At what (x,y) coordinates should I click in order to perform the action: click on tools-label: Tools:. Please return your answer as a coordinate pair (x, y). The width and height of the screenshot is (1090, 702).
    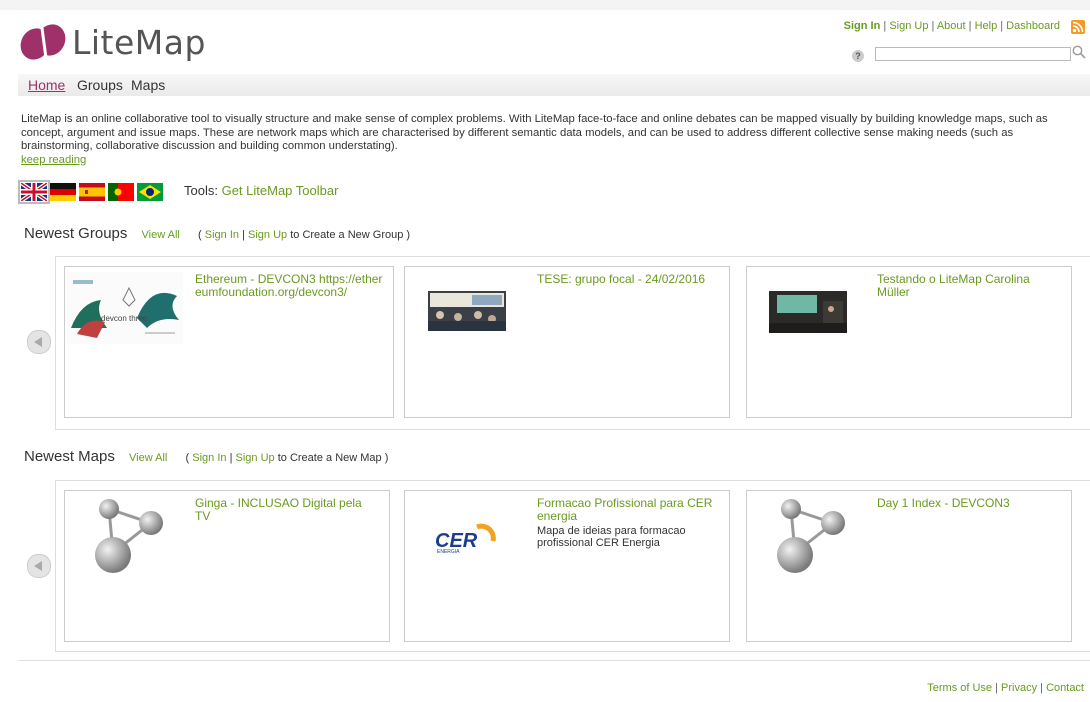
    Looking at the image, I should click on (201, 190).